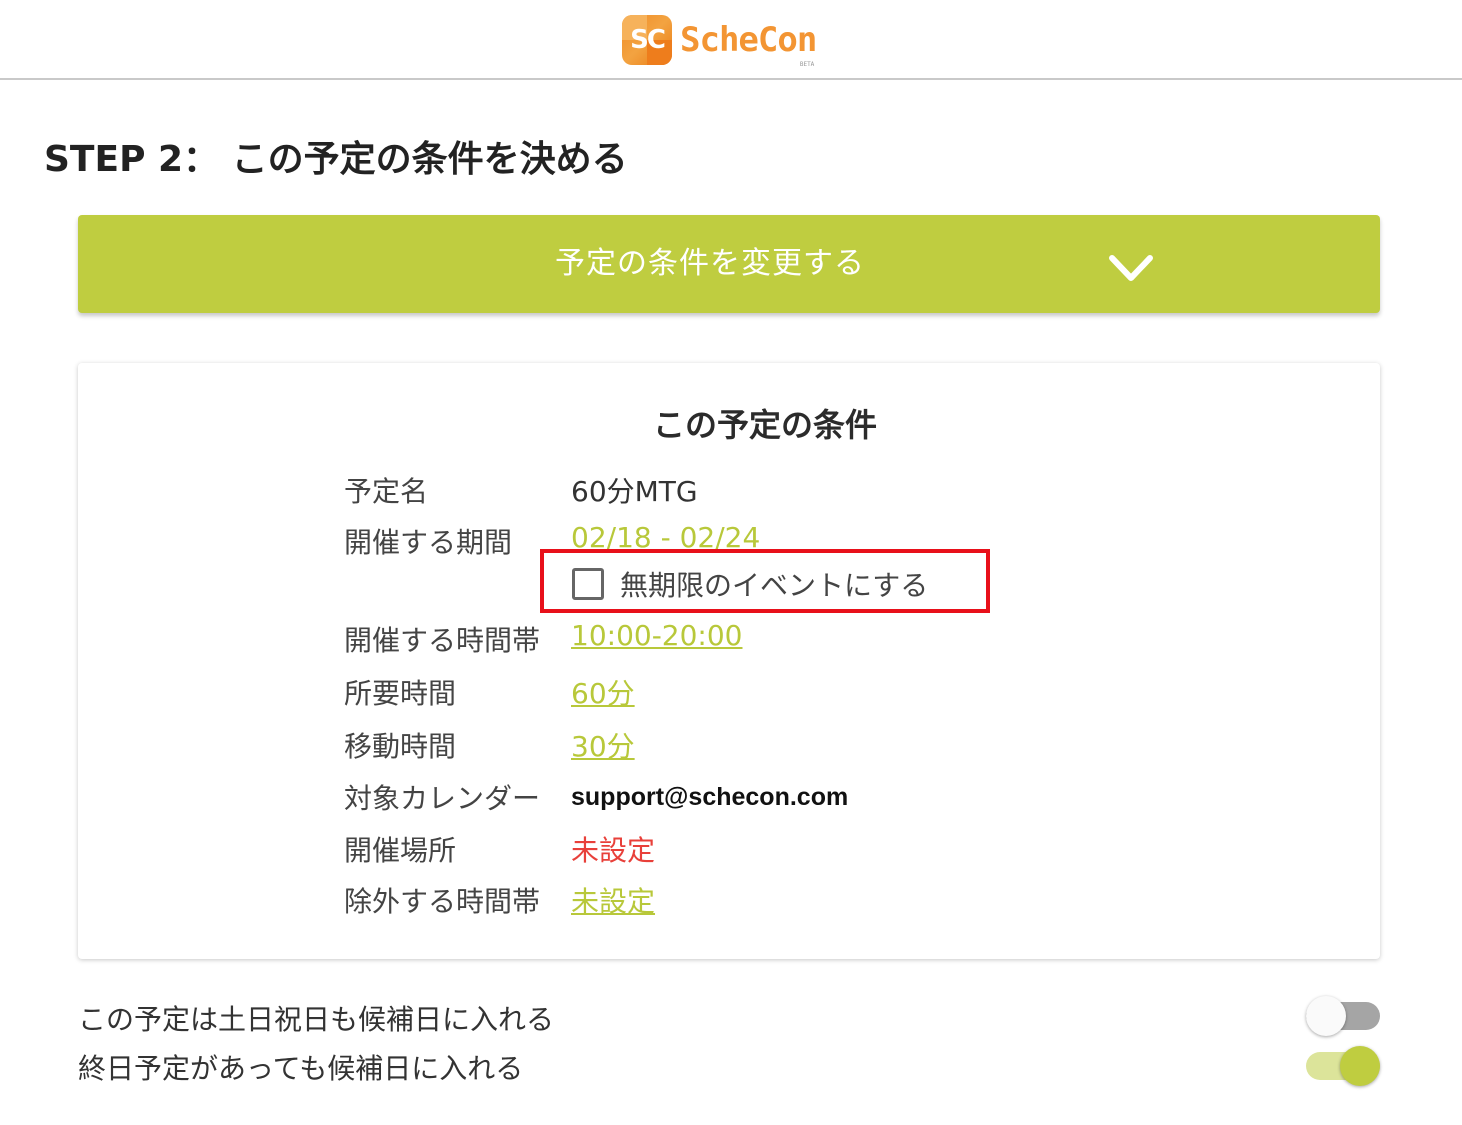  I want to click on logo-text: ScheCon BETA, so click(748, 44).